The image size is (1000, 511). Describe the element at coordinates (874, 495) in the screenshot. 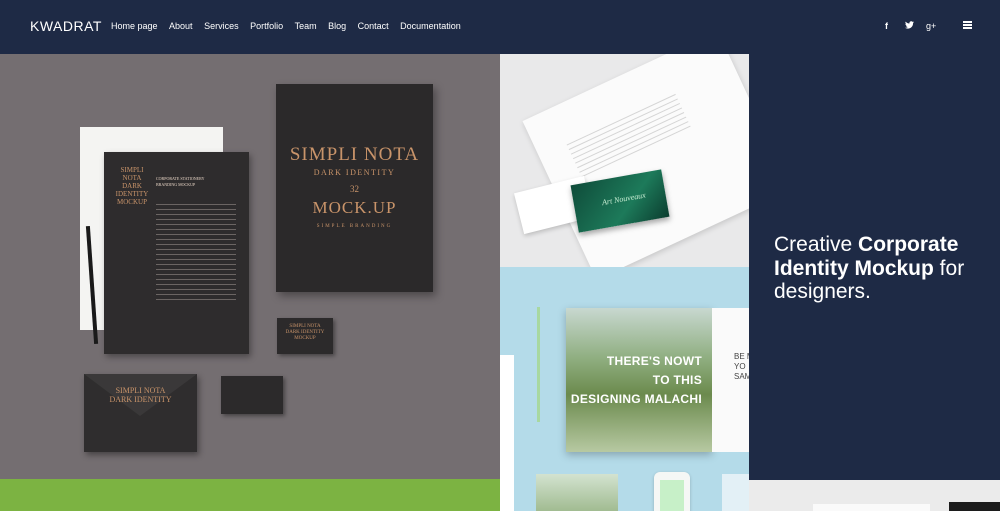

I see `next-section-preview` at that location.